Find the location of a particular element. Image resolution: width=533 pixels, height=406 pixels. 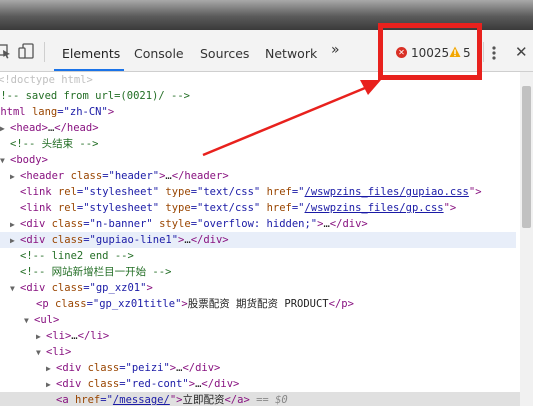

annotation-arrow is located at coordinates (291, 118).